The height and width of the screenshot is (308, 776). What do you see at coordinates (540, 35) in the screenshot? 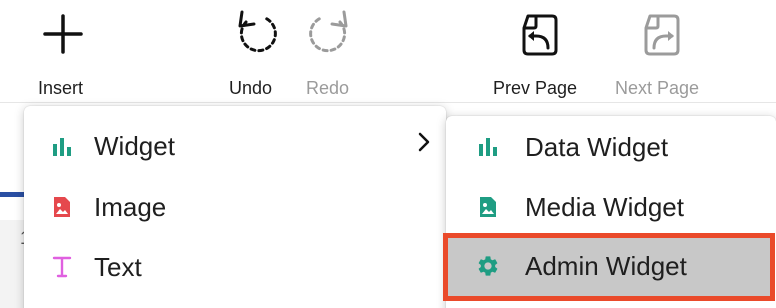
I see `prev-page-icon` at bounding box center [540, 35].